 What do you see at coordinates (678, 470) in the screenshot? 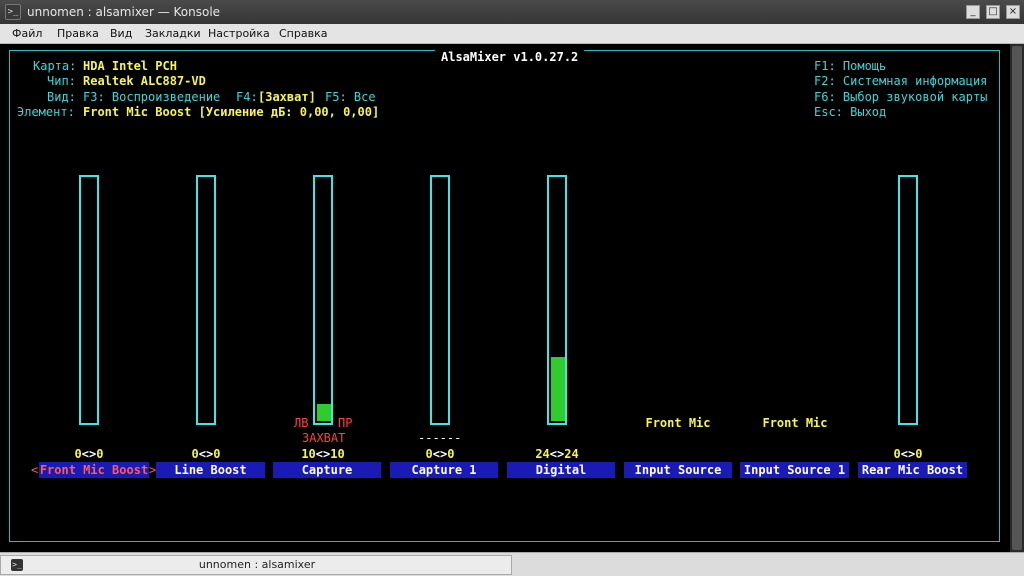
I see `control-input-source: Input Source` at bounding box center [678, 470].